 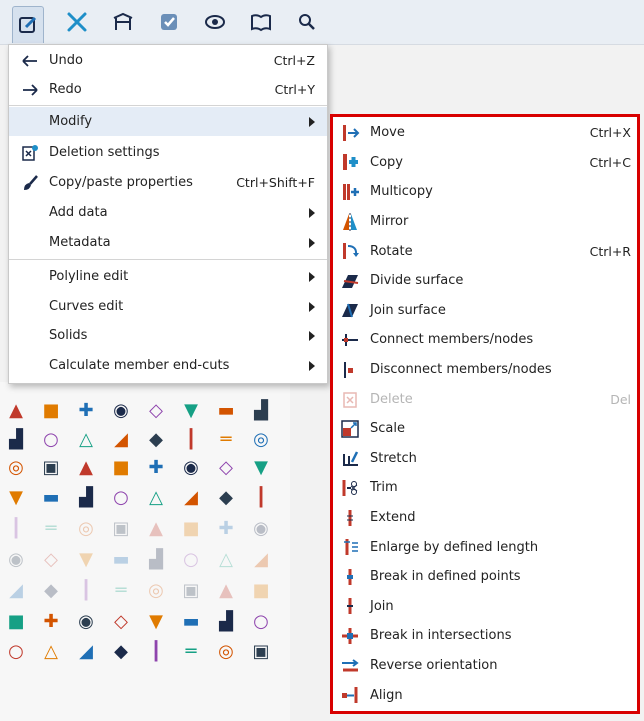 I want to click on submenu-item-move: Move Ctrl+X, so click(x=485, y=133).